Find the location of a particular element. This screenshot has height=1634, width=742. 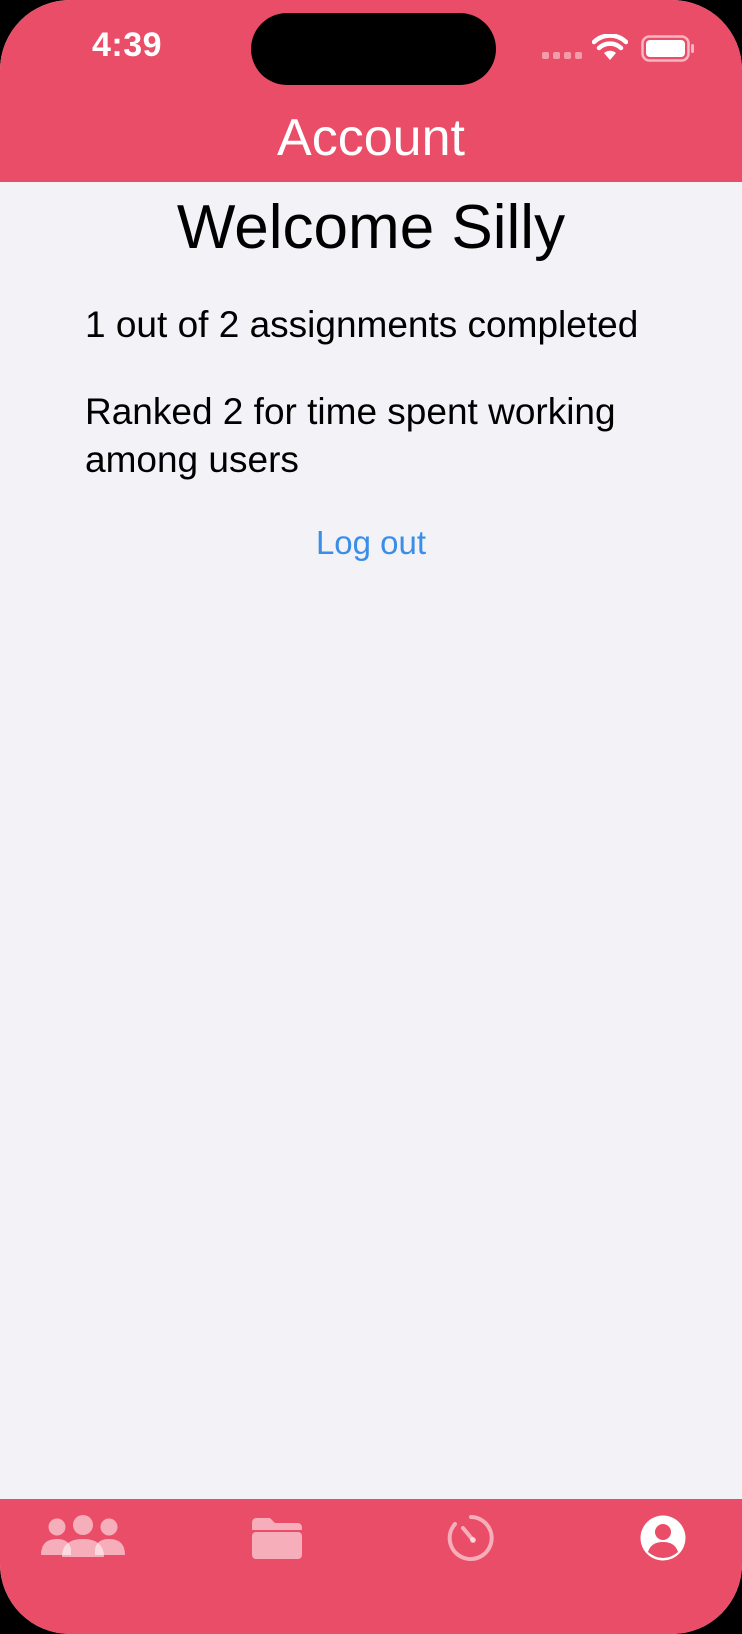

tab-timer is located at coordinates (471, 1541).